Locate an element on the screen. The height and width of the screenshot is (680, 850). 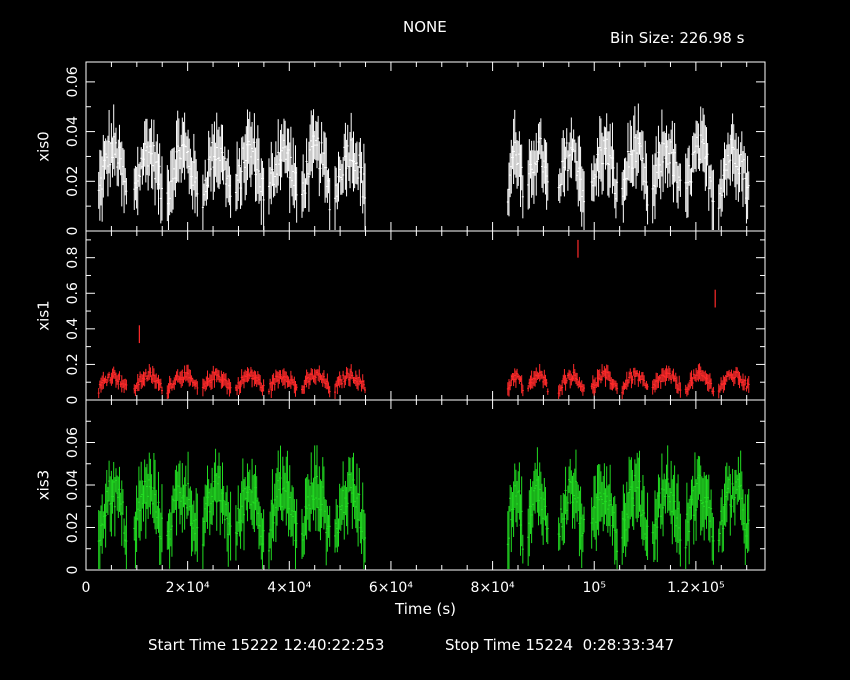
x-tick-label: 1.2×10⁵ is located at coordinates (695, 588).